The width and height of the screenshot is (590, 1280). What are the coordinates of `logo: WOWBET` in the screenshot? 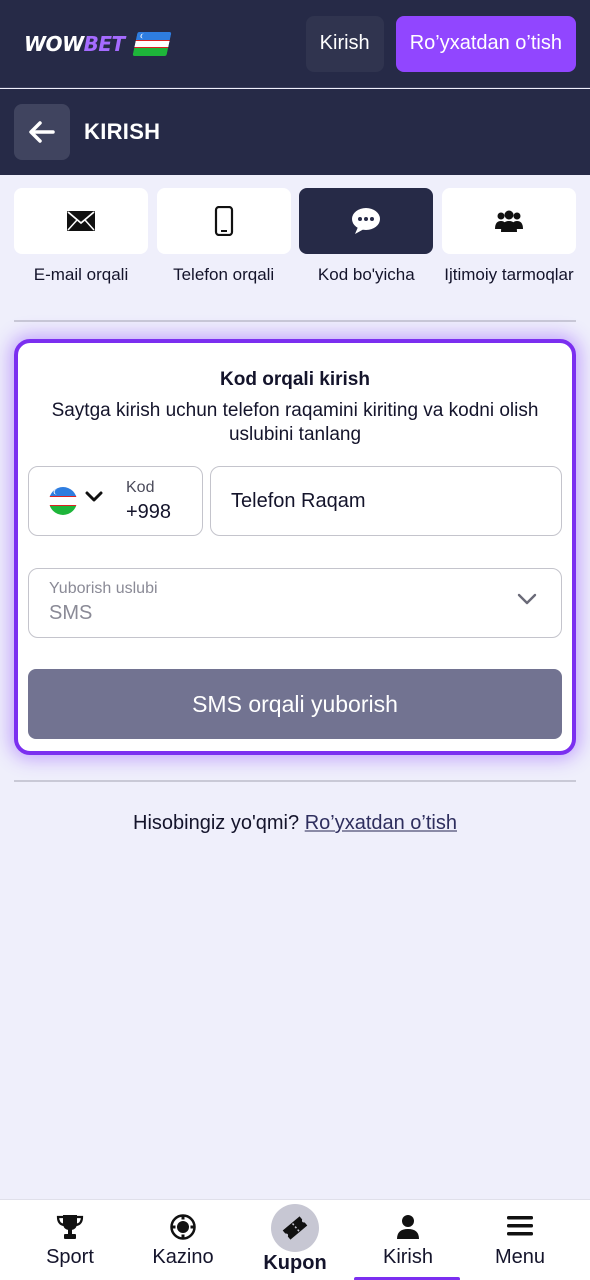 It's located at (98, 43).